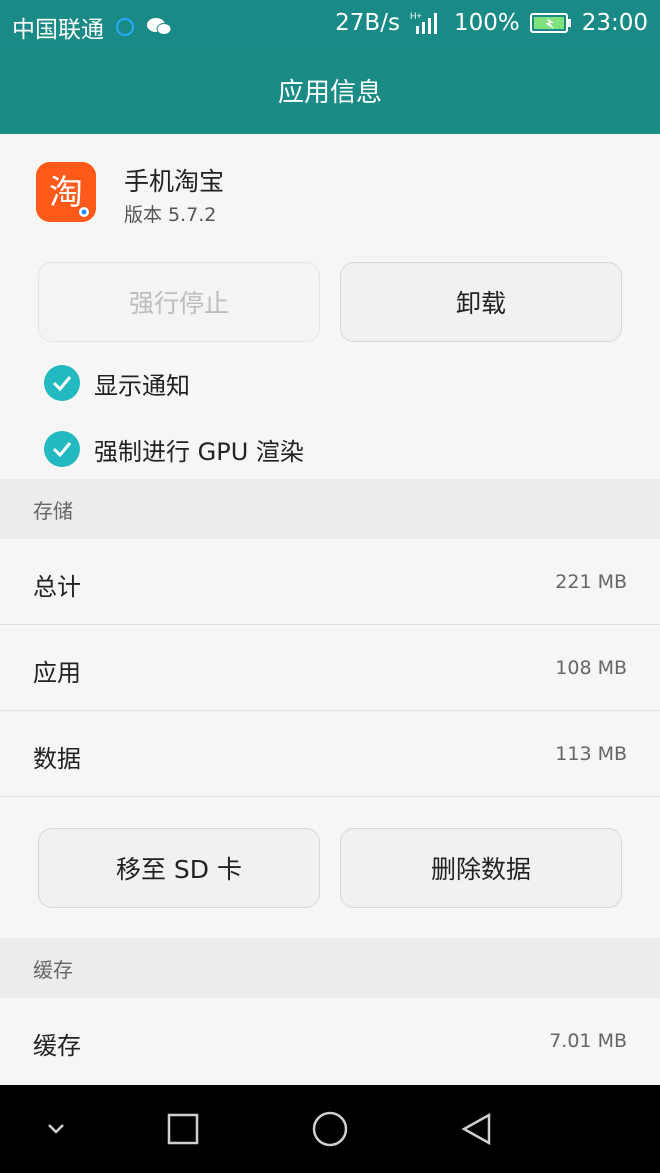 This screenshot has height=1173, width=660. I want to click on status-bar-left: 中国联通, so click(92, 27).